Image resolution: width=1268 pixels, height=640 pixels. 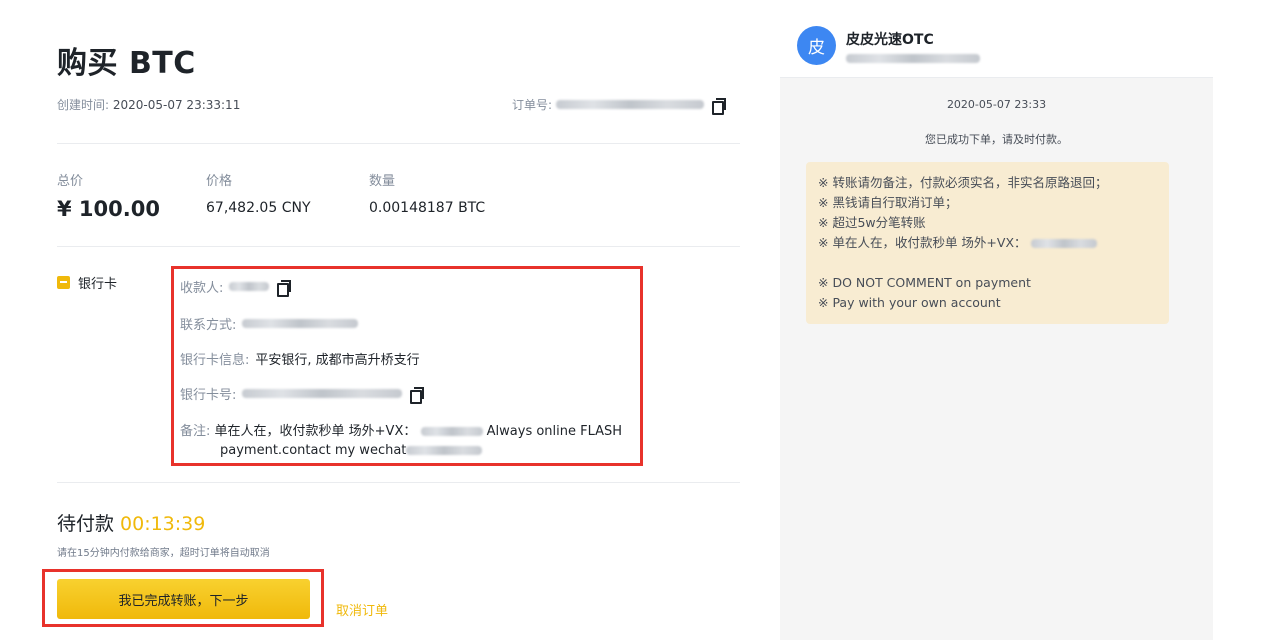 I want to click on payment-hint: 请在15分钟内付款给商家，超时订单将自动取消, so click(x=163, y=553).